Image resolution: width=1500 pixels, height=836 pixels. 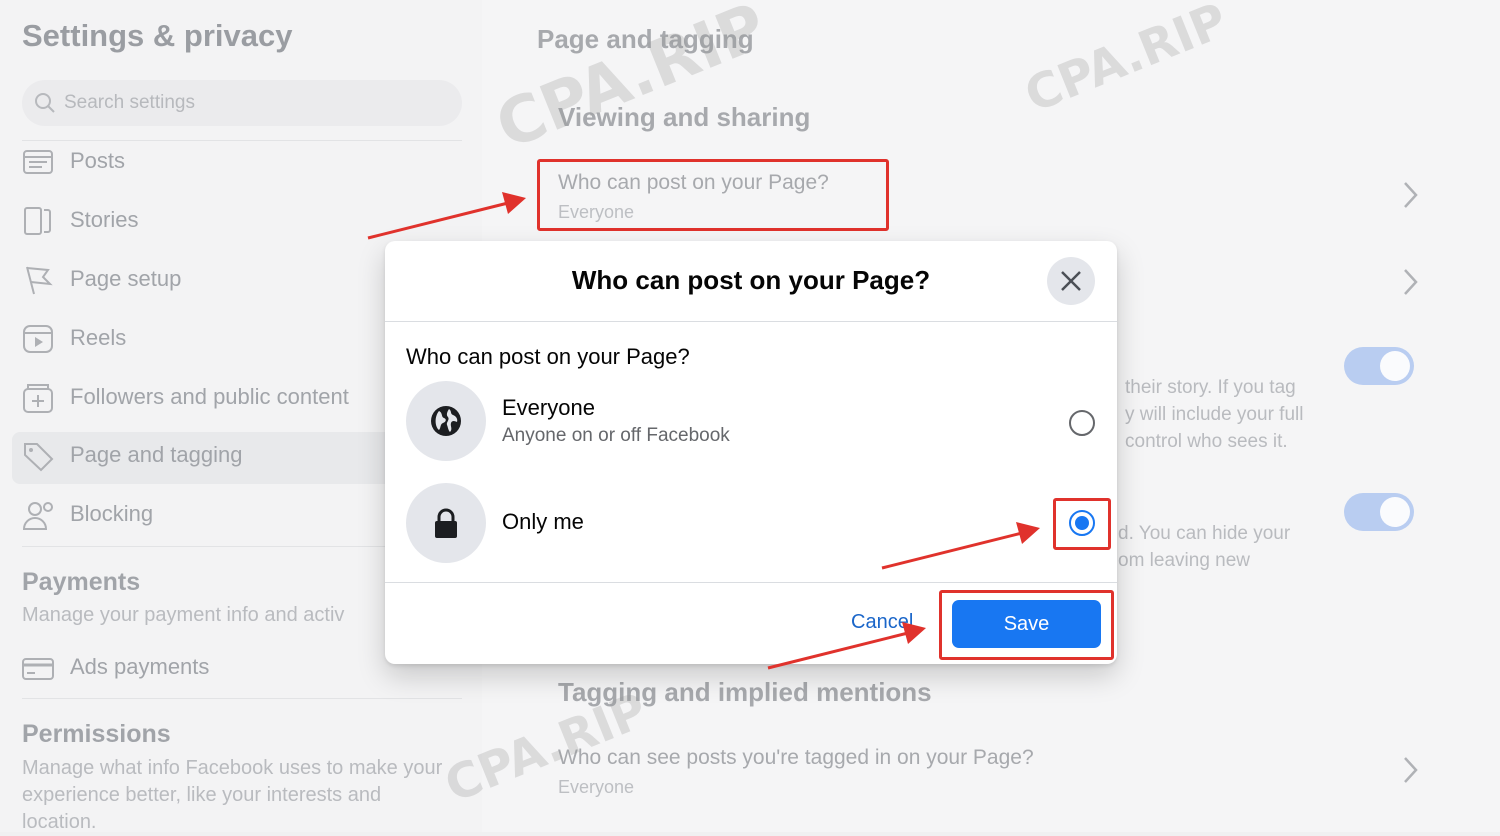 I want to click on tag-icon, so click(x=38, y=456).